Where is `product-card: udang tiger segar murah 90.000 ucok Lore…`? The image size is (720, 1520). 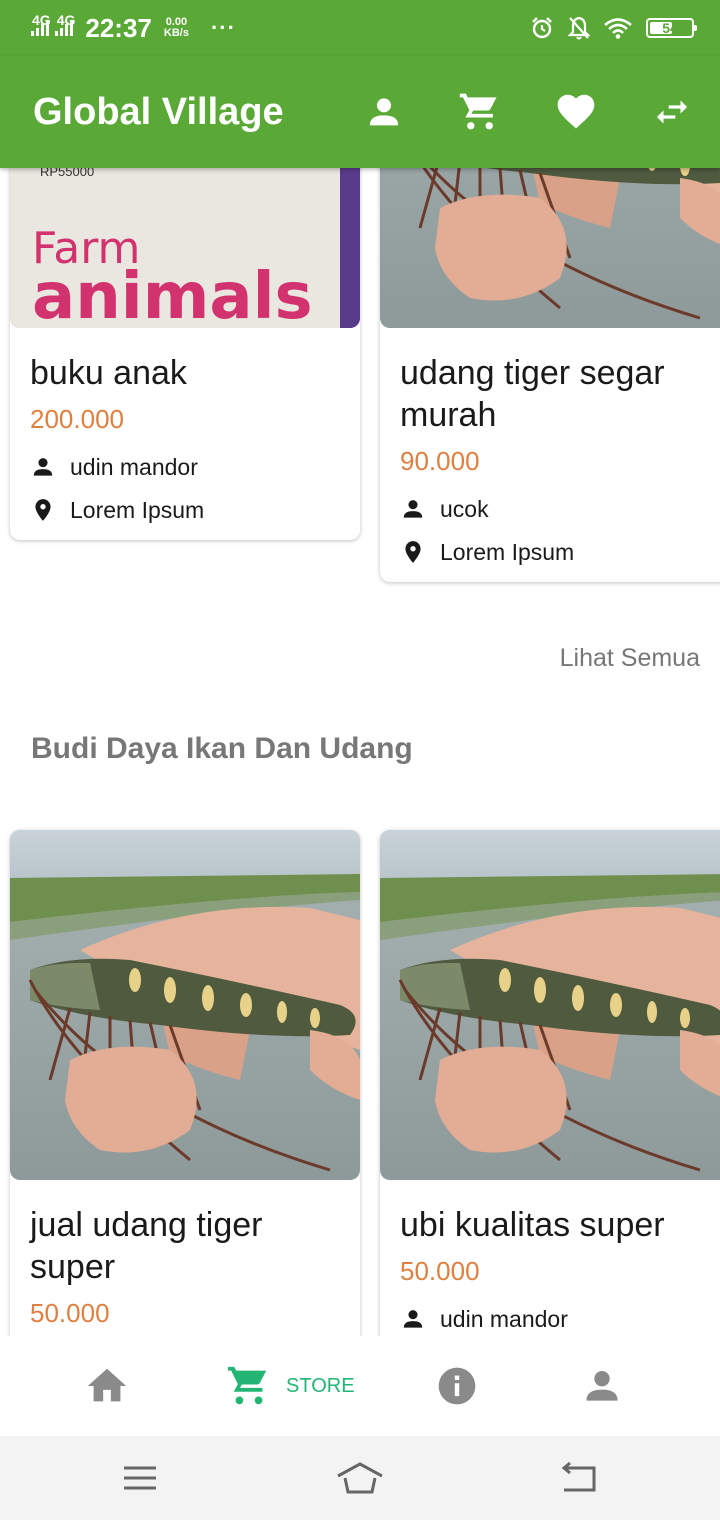 product-card: udang tiger segar murah 90.000 ucok Lore… is located at coordinates (550, 375).